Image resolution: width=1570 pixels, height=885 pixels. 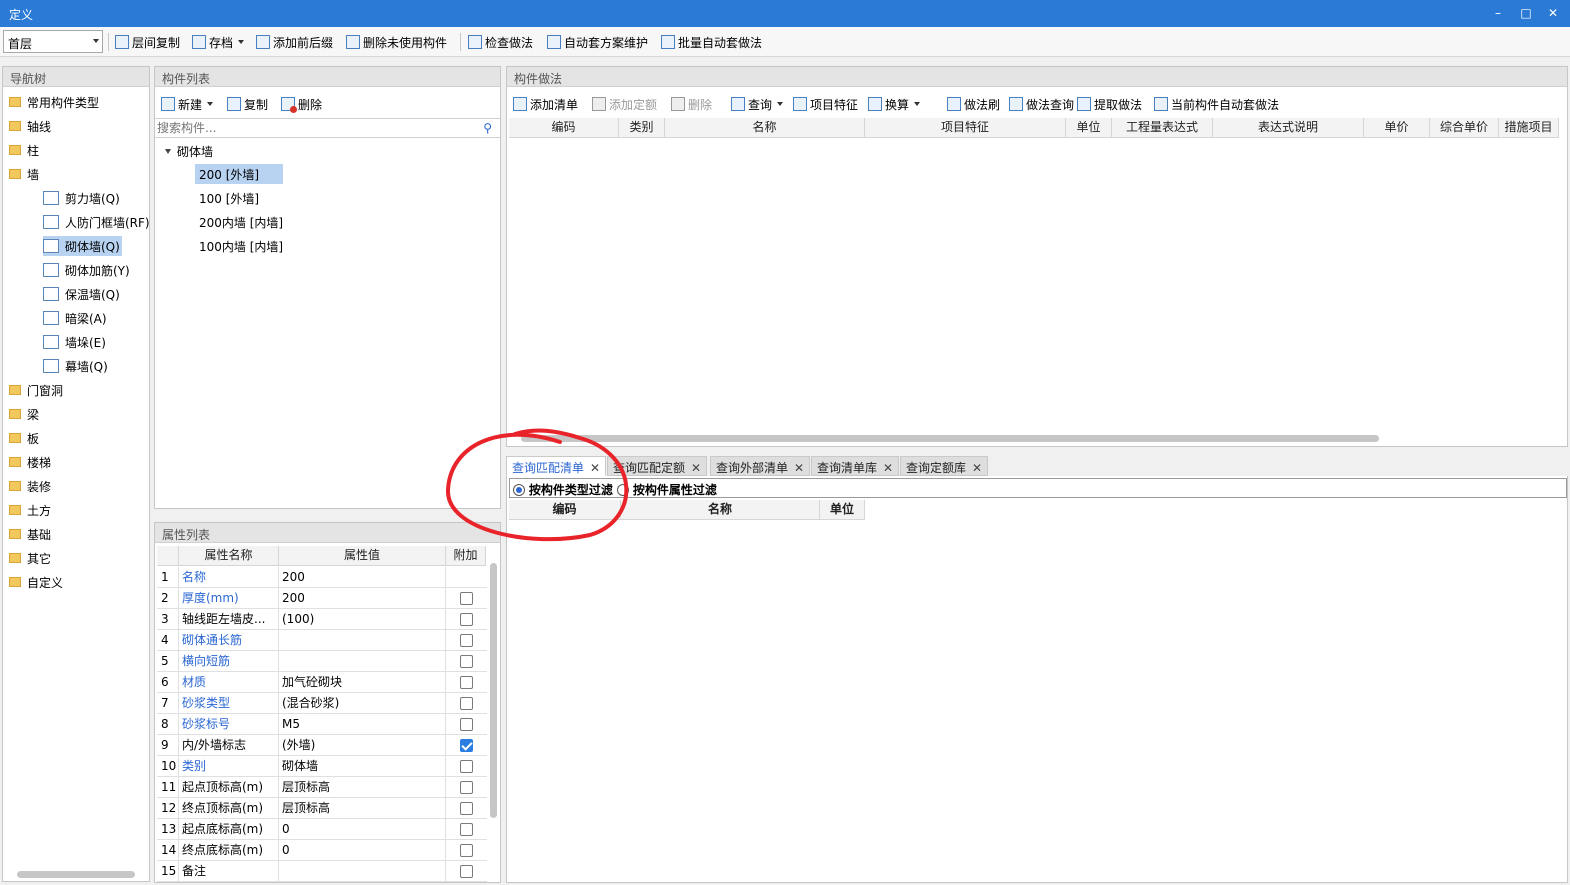 What do you see at coordinates (1288, 128) in the screenshot?
I see `methods-col-6: 表达式说明` at bounding box center [1288, 128].